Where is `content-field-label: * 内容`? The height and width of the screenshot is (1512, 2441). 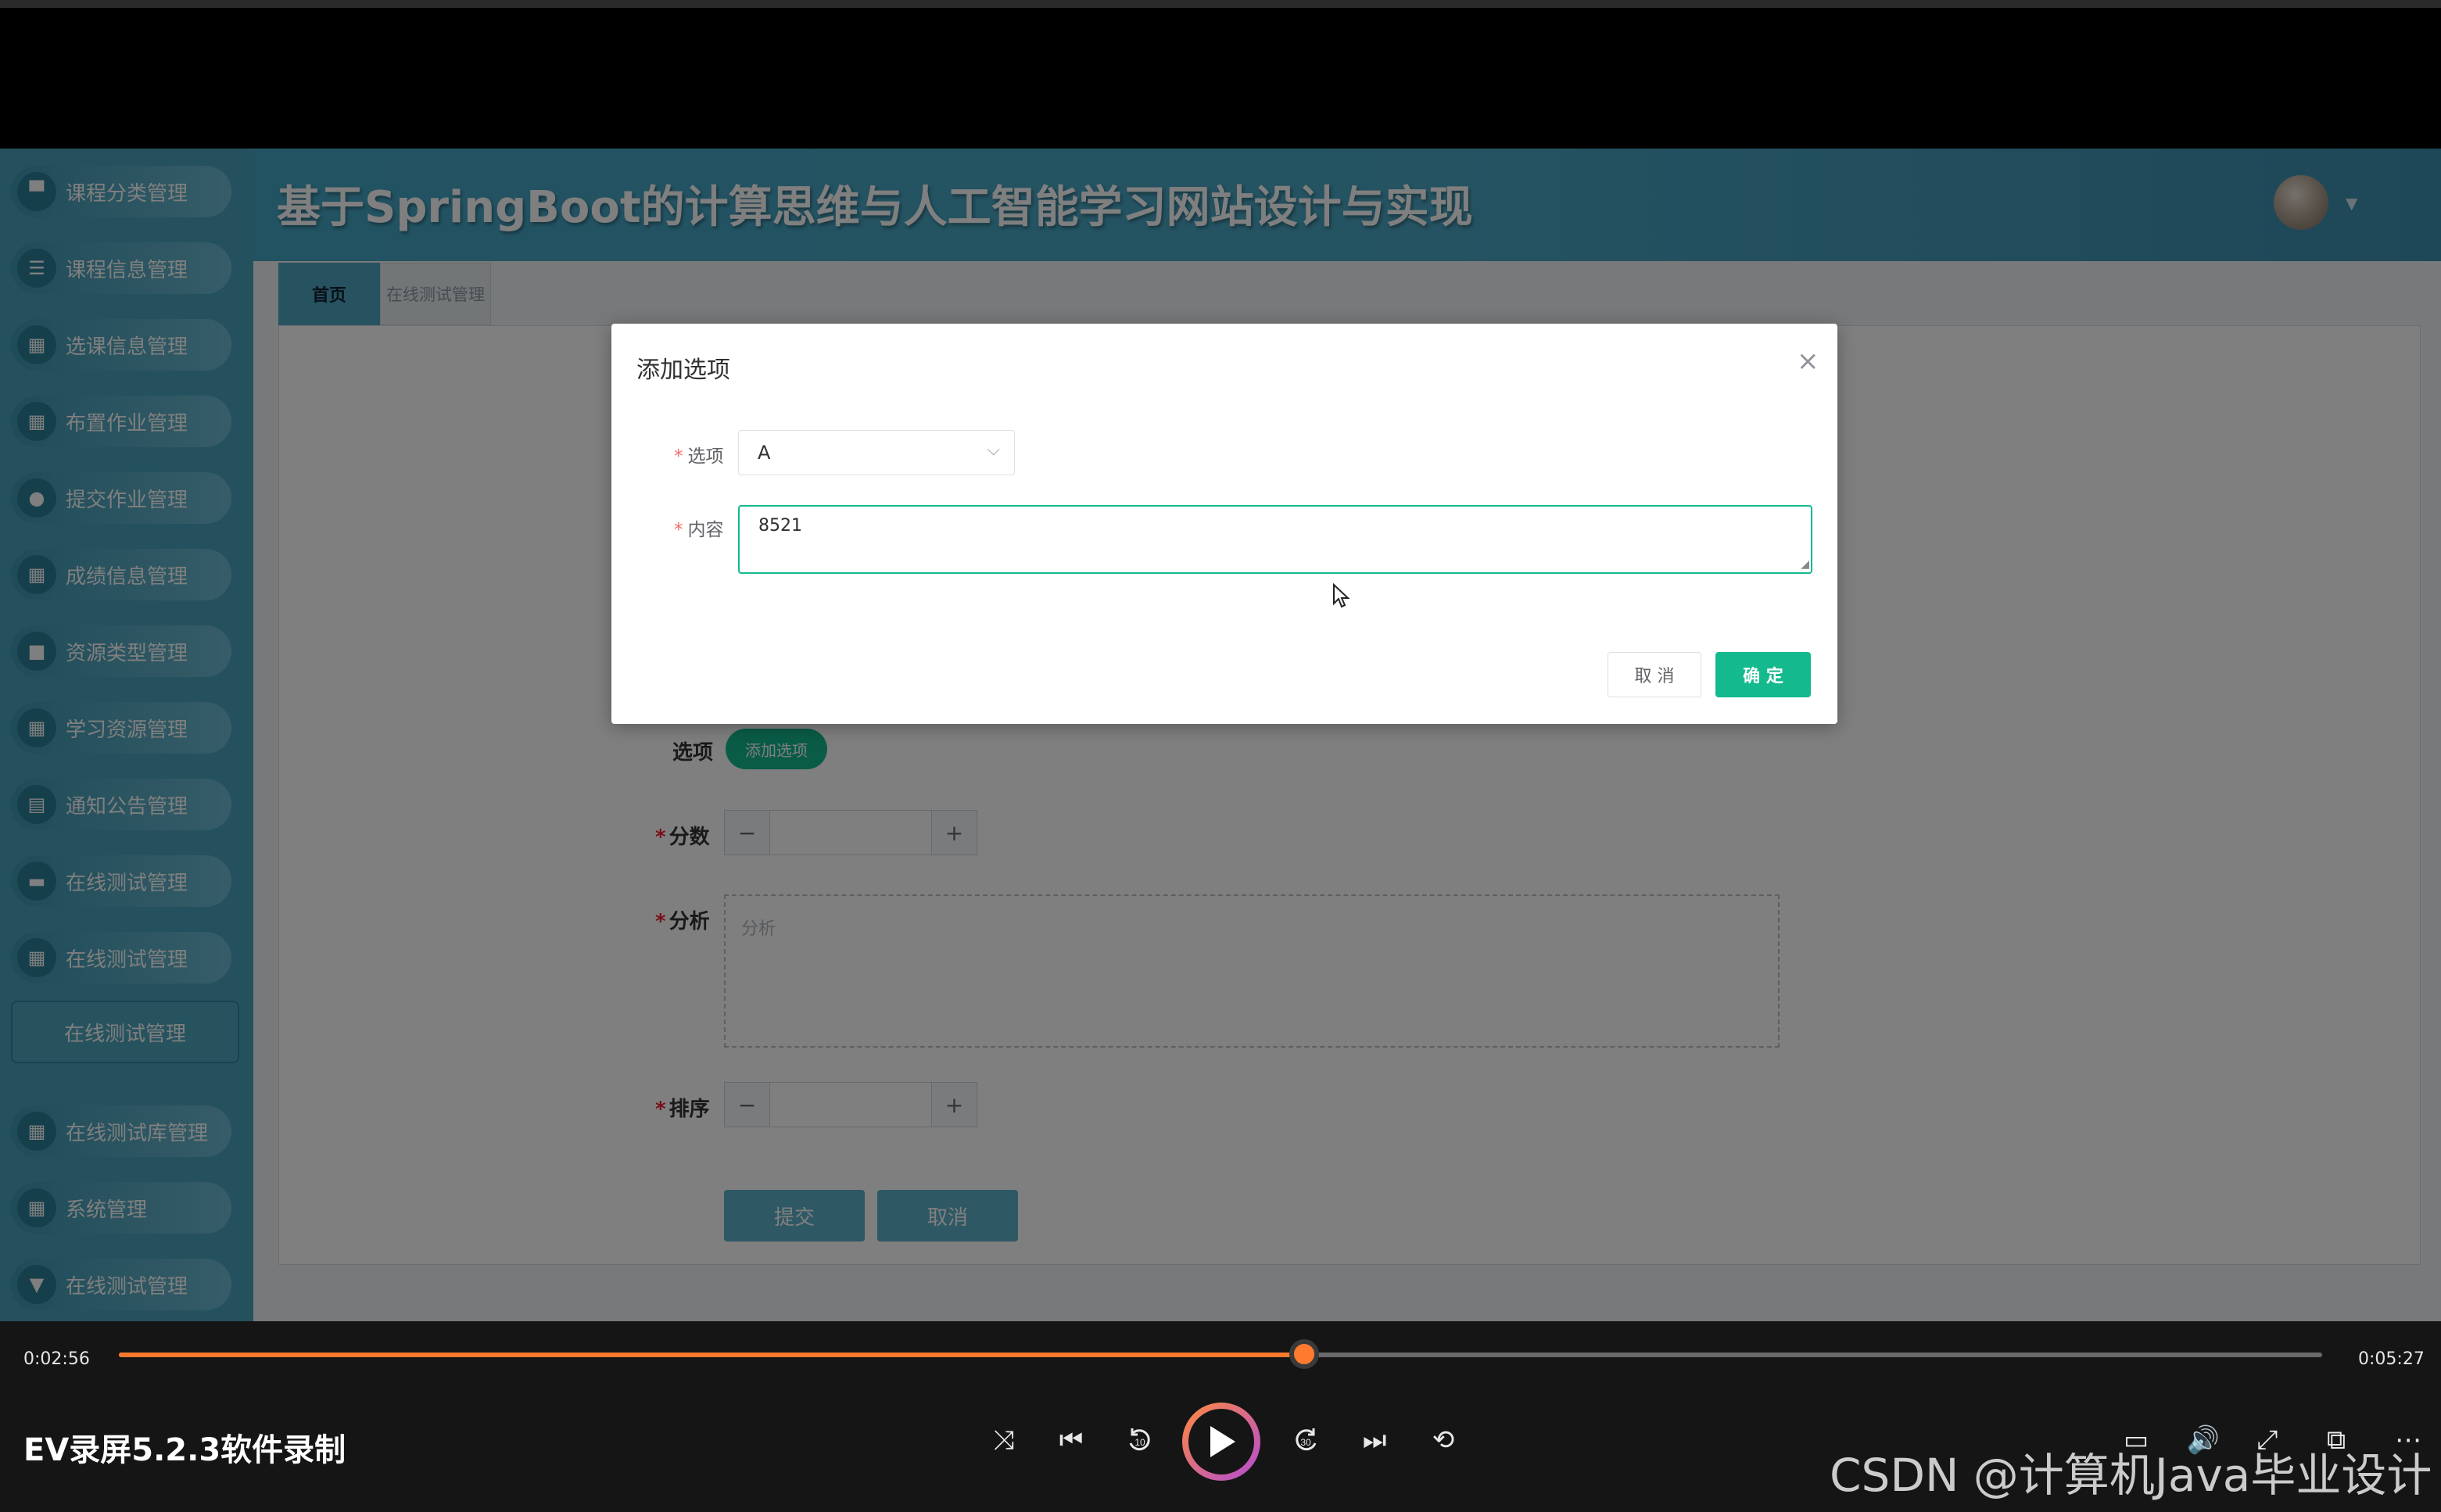 content-field-label: * 内容 is located at coordinates (699, 530).